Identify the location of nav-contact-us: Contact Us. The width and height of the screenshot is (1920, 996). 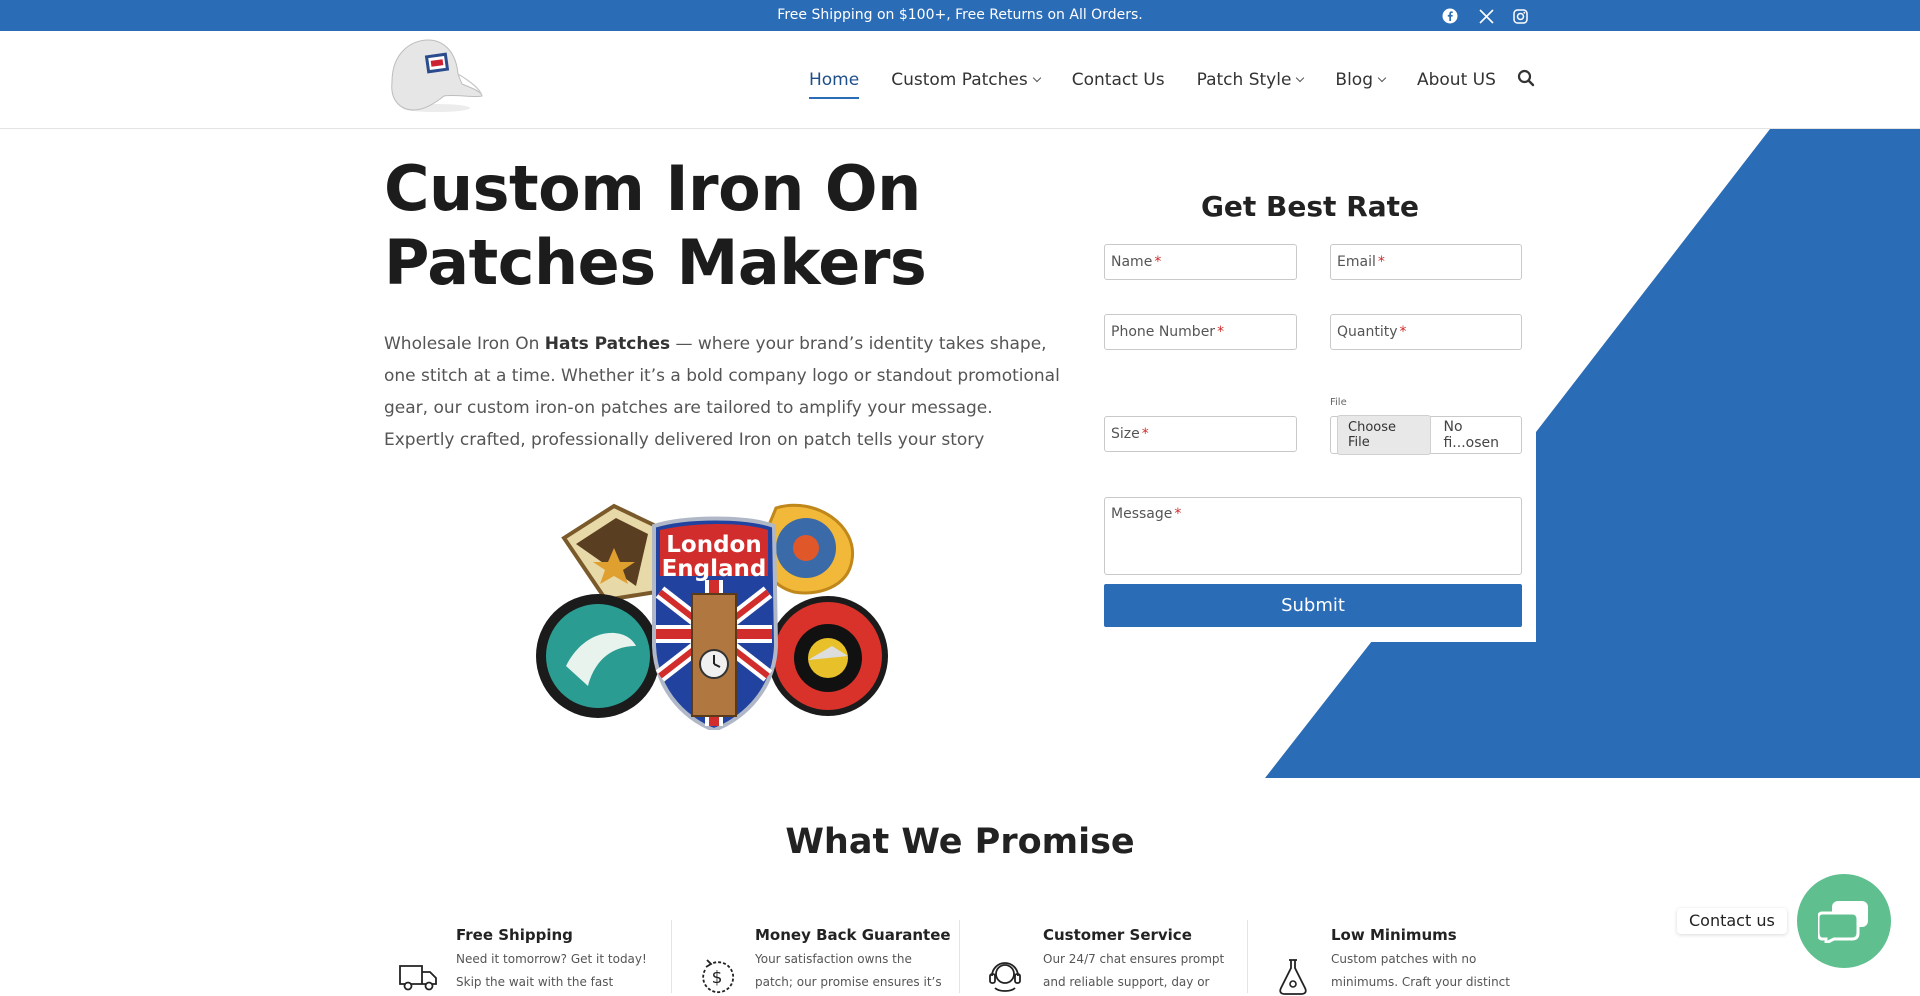
(1118, 80).